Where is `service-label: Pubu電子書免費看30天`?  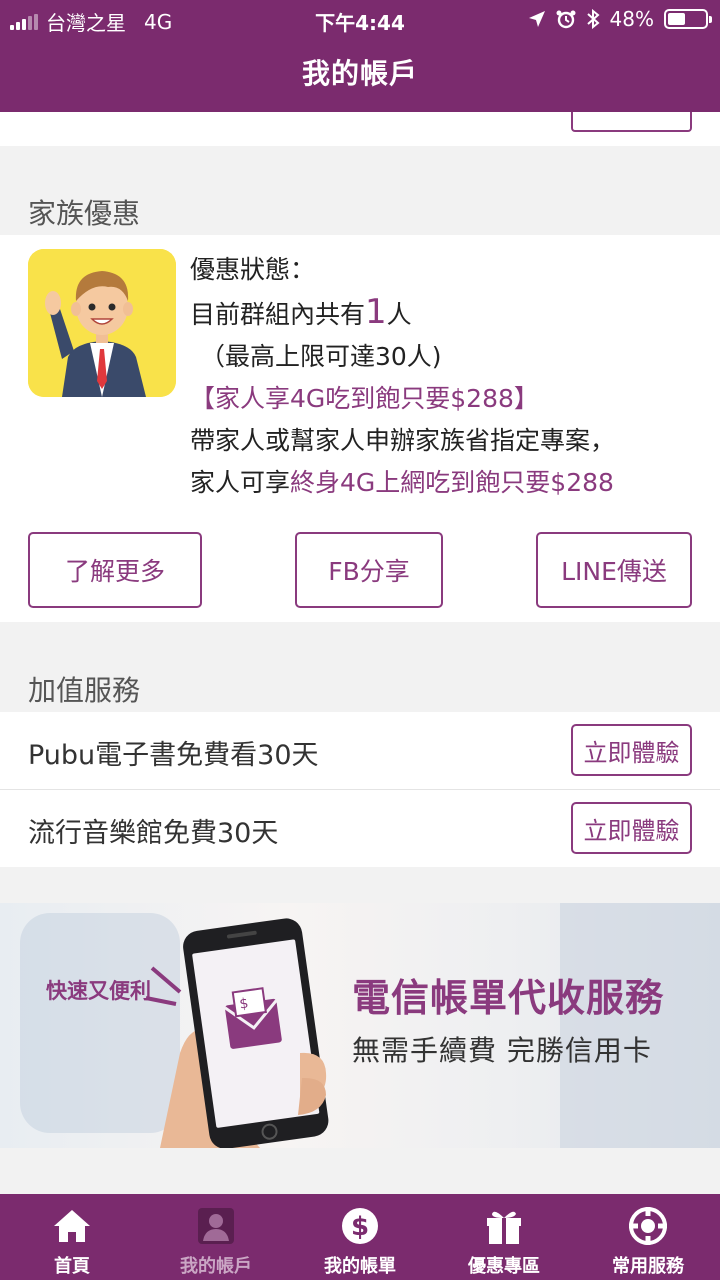 service-label: Pubu電子書免費看30天 is located at coordinates (173, 755).